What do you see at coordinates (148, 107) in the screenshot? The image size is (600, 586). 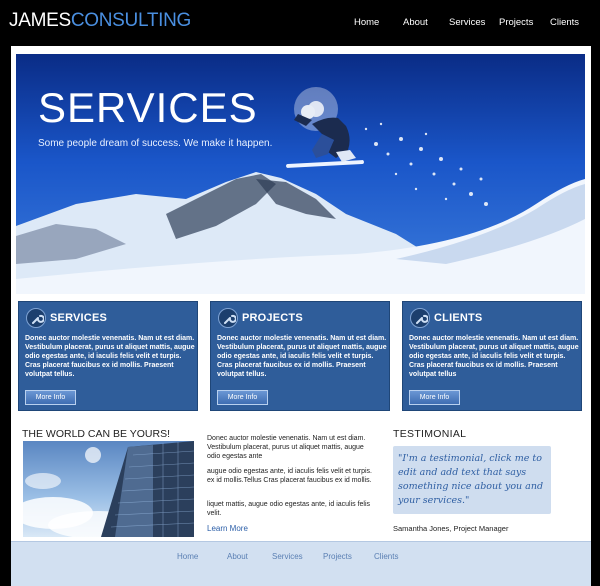 I see `hero-title: SERVICES` at bounding box center [148, 107].